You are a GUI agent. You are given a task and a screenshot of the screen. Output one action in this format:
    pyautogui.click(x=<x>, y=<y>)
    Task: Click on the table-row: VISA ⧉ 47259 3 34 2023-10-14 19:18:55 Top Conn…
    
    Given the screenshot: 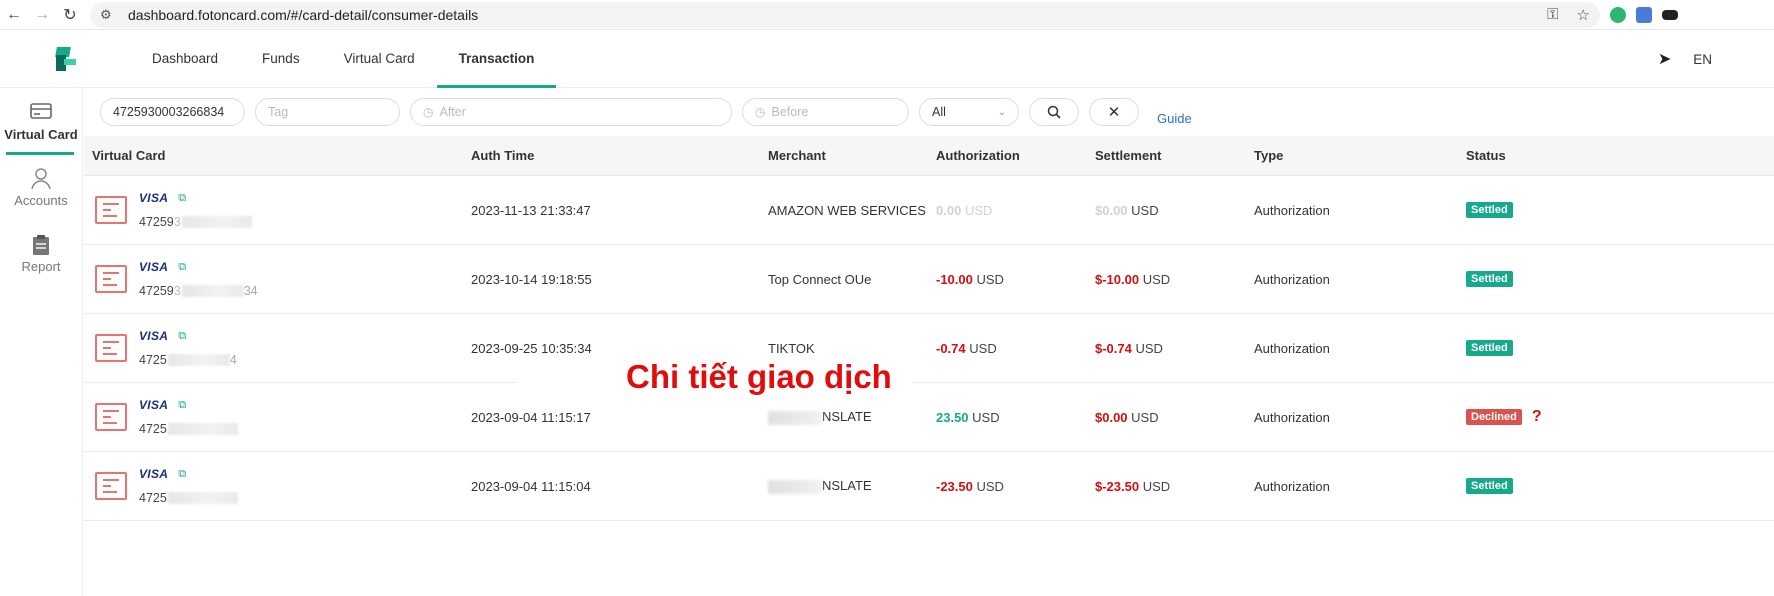 What is the action you would take?
    pyautogui.click(x=929, y=279)
    